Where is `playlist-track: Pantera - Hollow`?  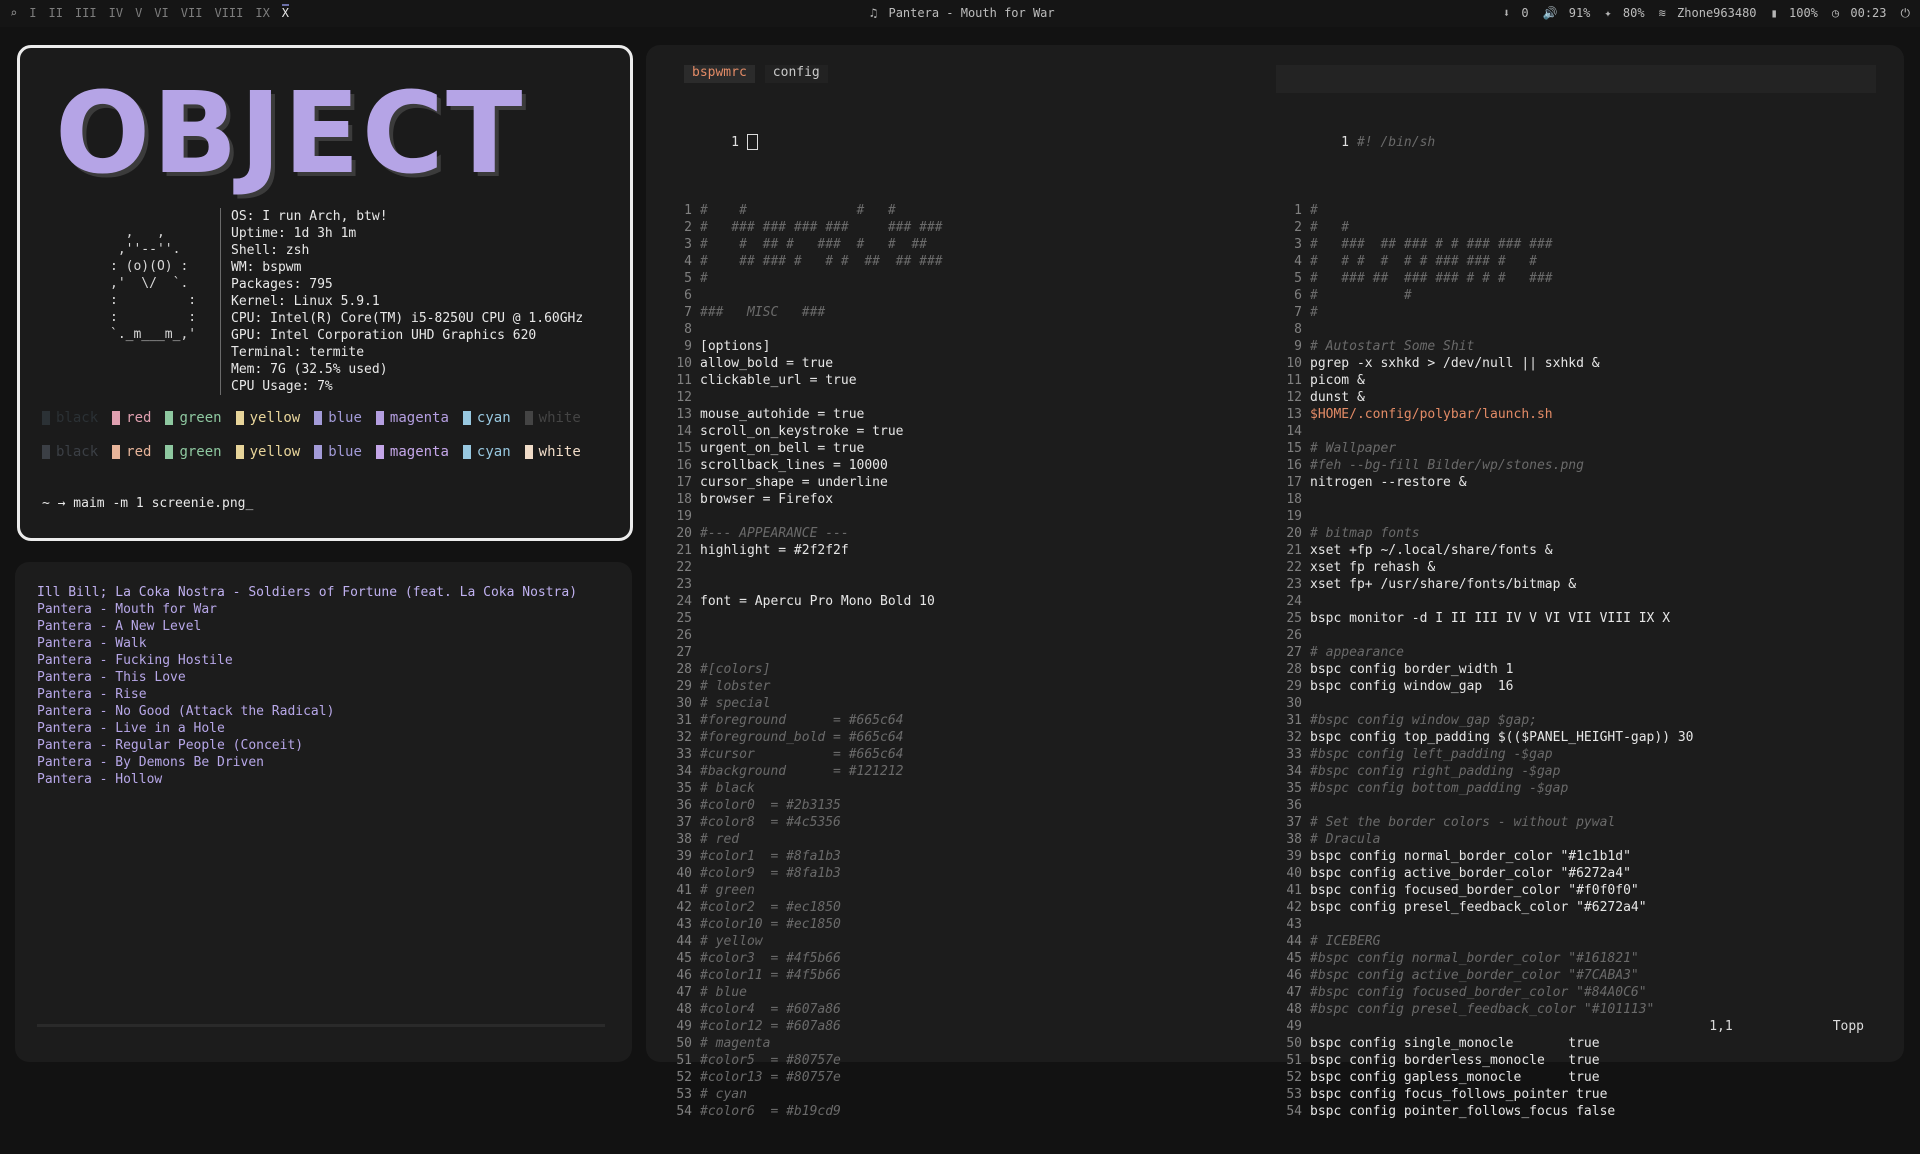 playlist-track: Pantera - Hollow is located at coordinates (307, 779).